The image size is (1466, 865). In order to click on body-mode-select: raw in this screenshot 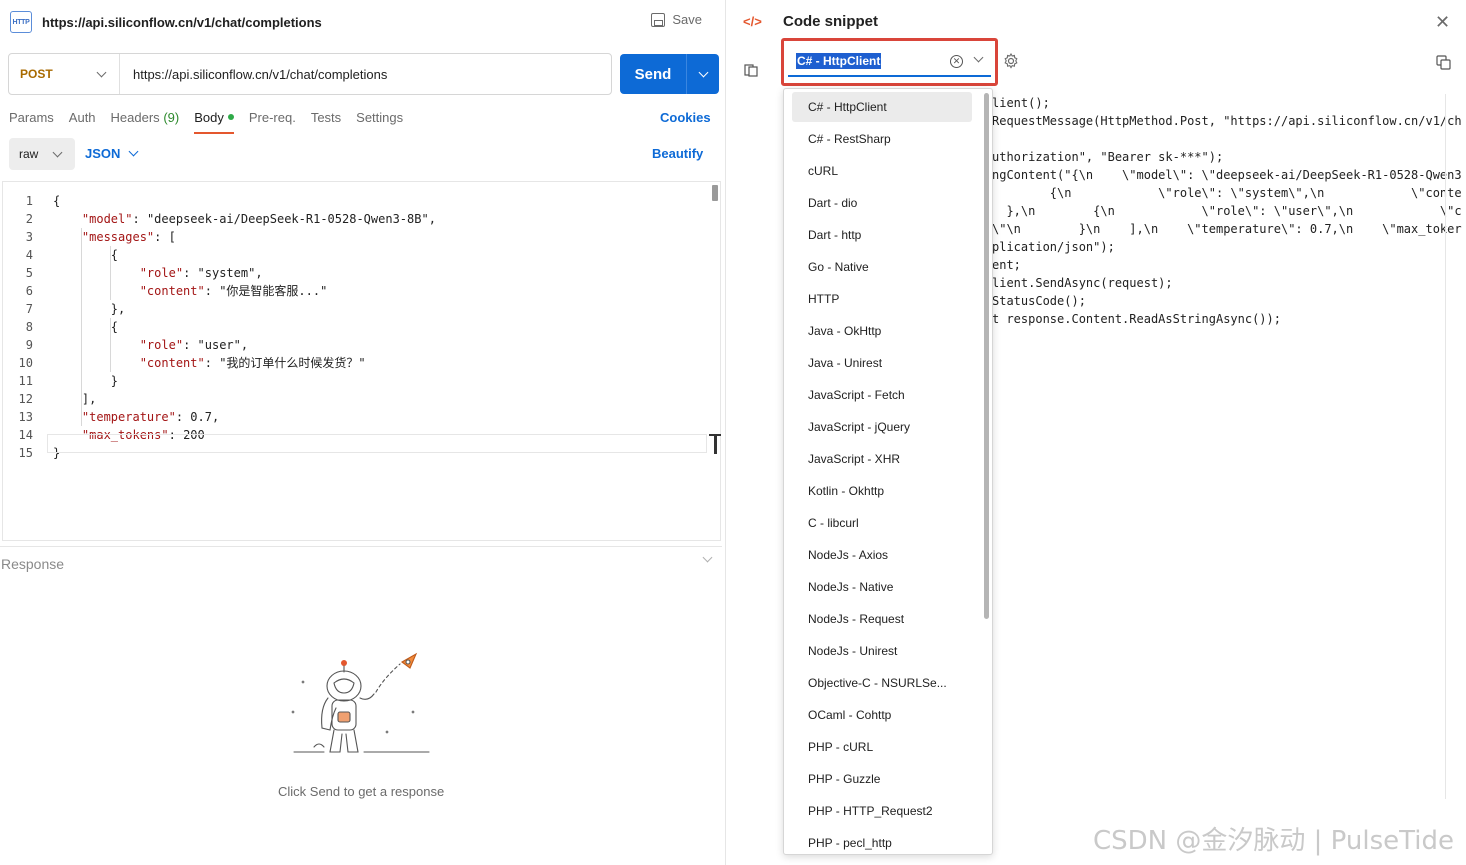, I will do `click(42, 154)`.